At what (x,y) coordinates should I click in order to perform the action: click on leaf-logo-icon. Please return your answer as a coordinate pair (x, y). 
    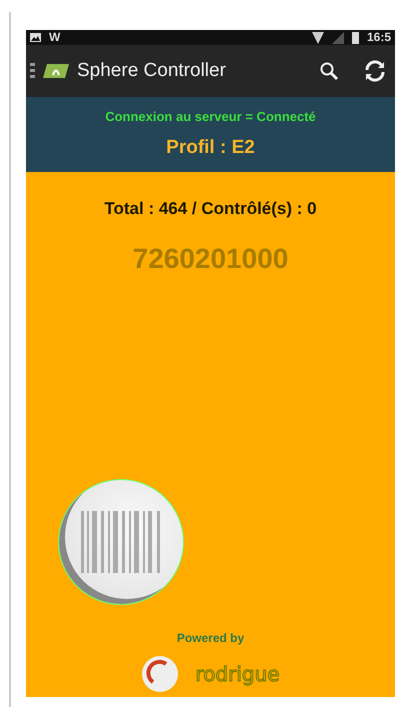
    Looking at the image, I should click on (56, 71).